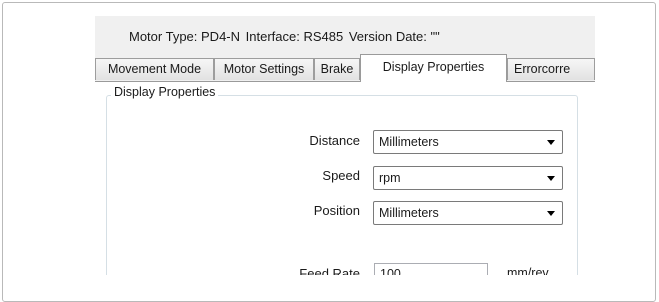 This screenshot has height=302, width=659. I want to click on feed-rate-unit: mm/rev, so click(528, 270).